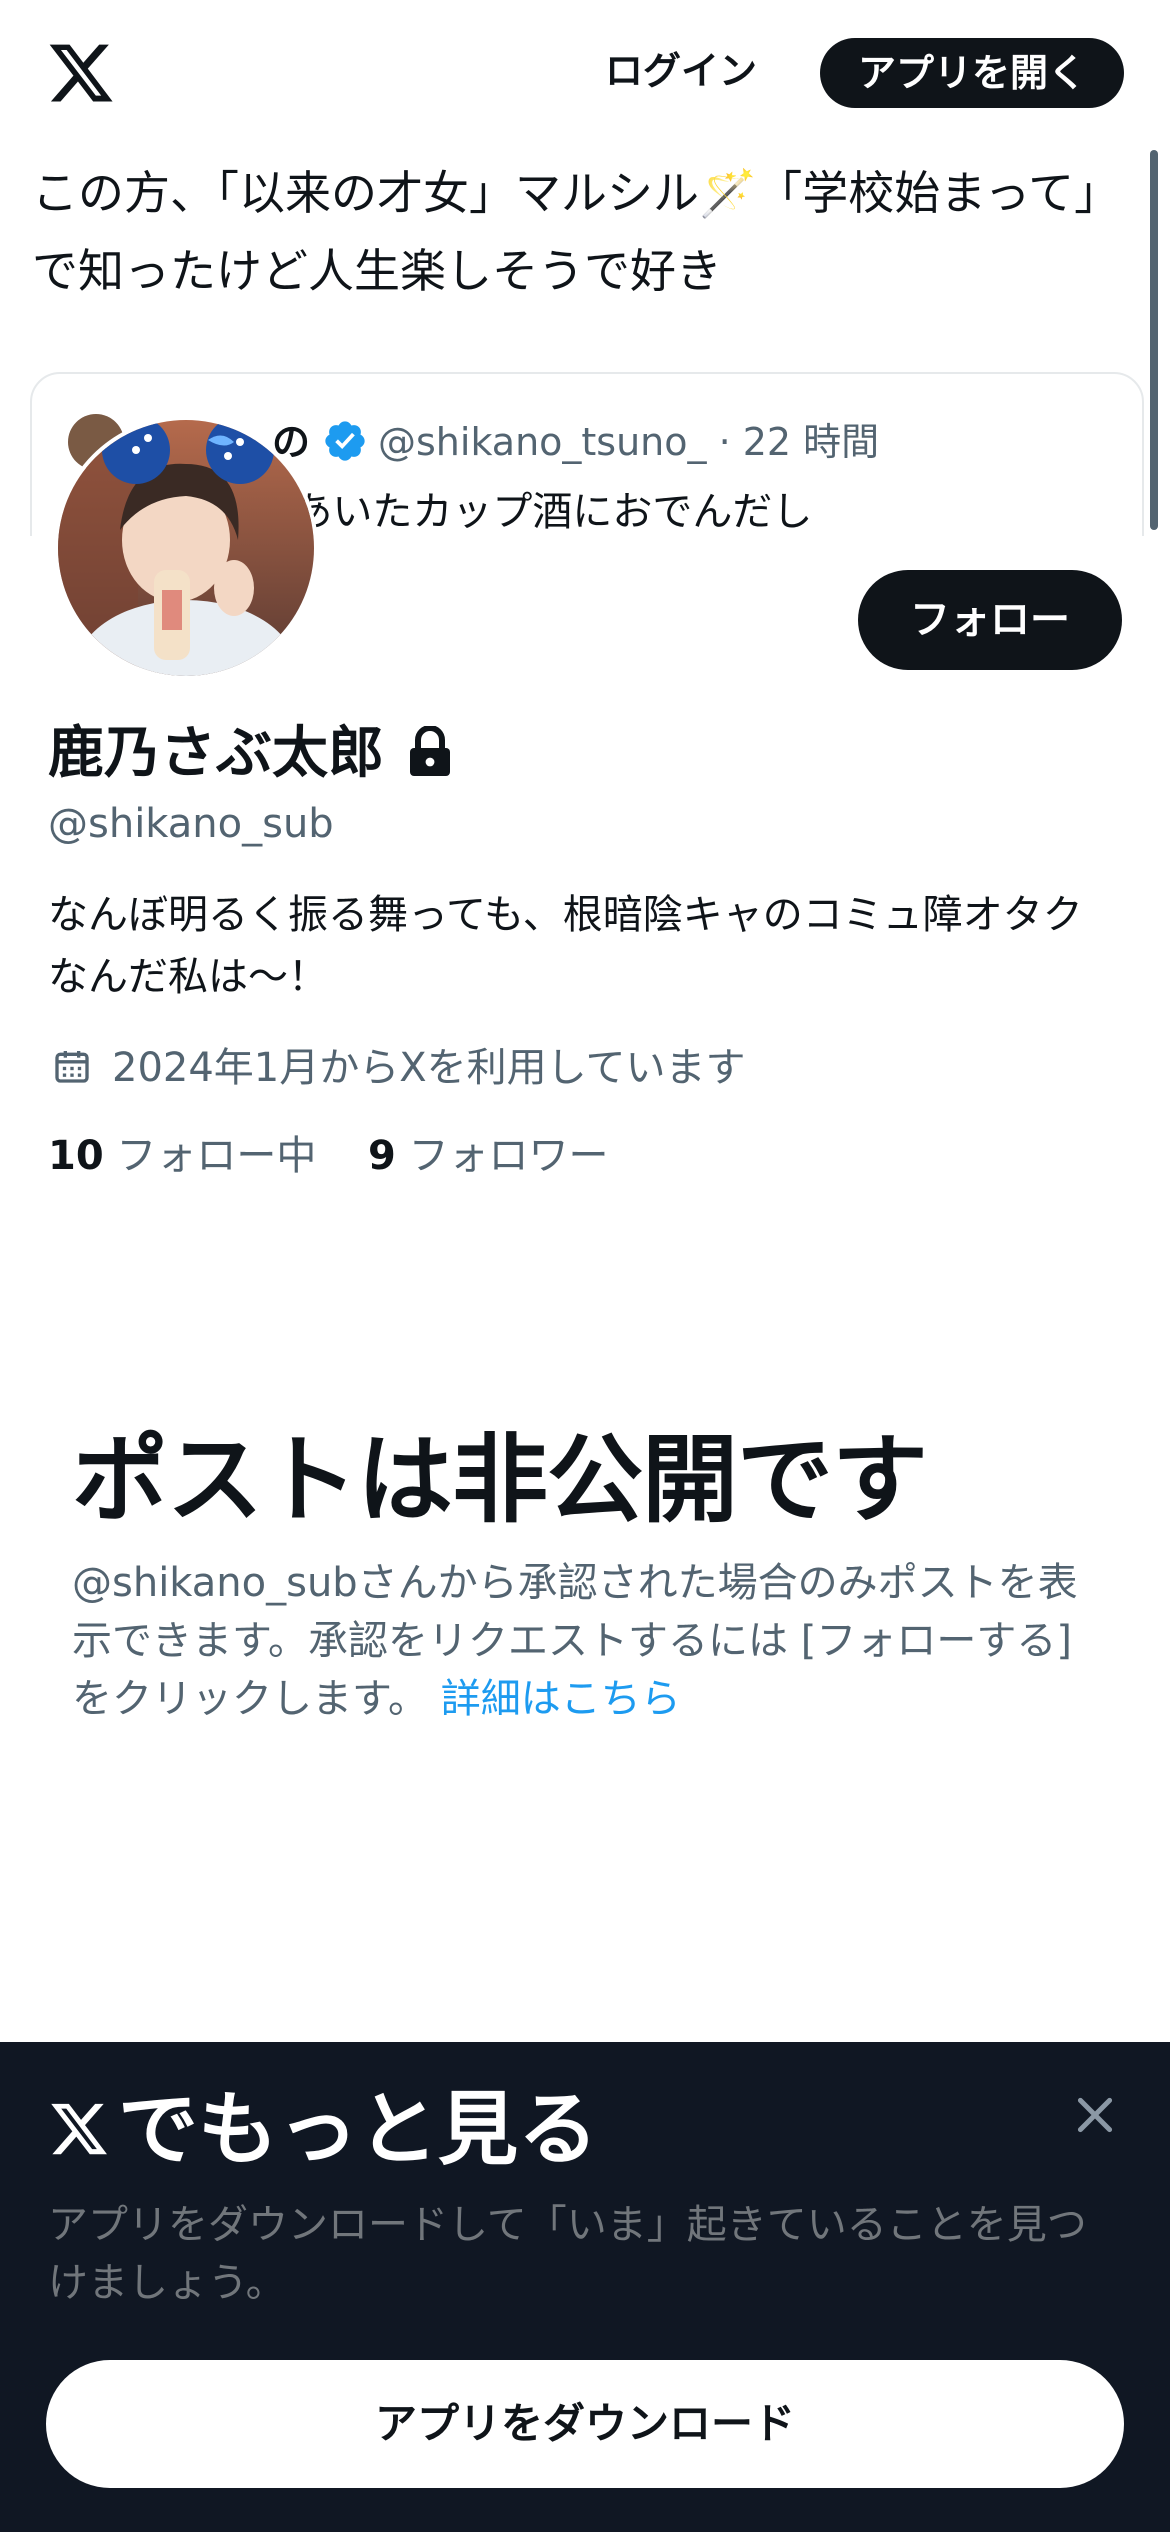 The image size is (1170, 2532). I want to click on following-label: フォロー中, so click(216, 1156).